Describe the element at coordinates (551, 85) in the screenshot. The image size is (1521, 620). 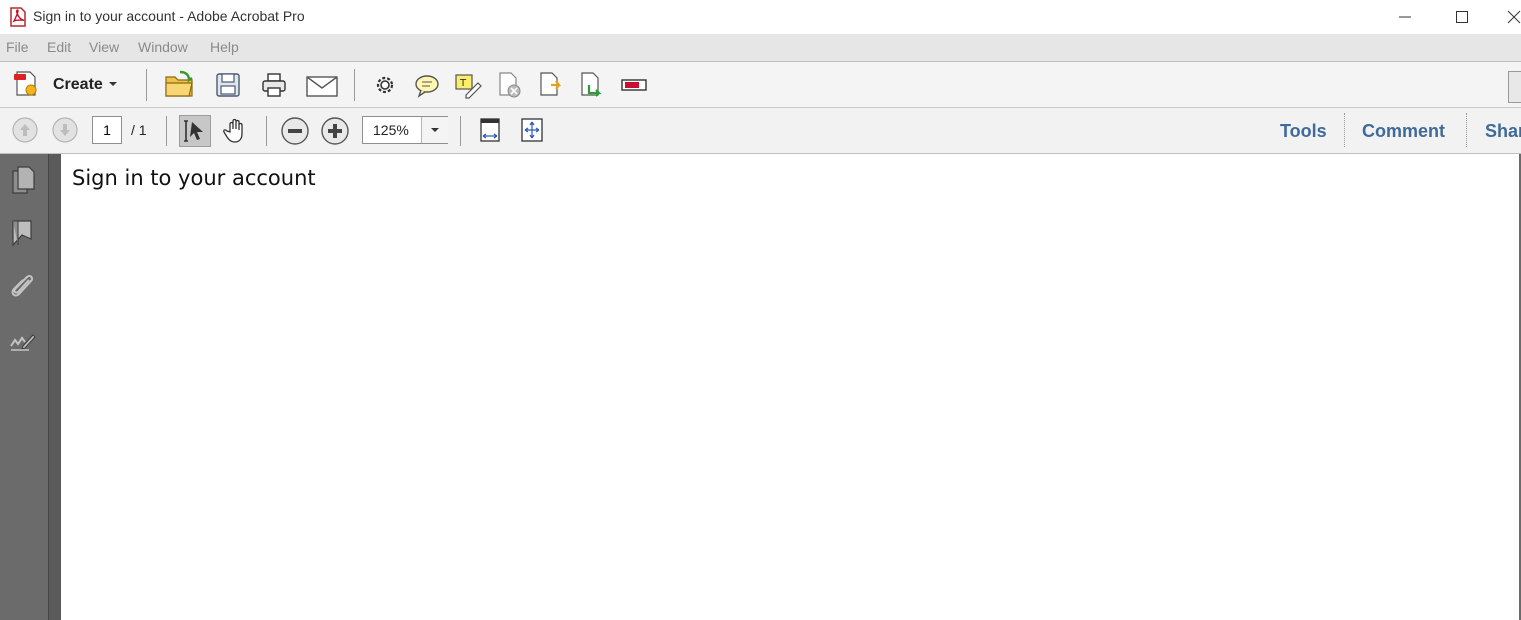
I see `document-export-icon` at that location.